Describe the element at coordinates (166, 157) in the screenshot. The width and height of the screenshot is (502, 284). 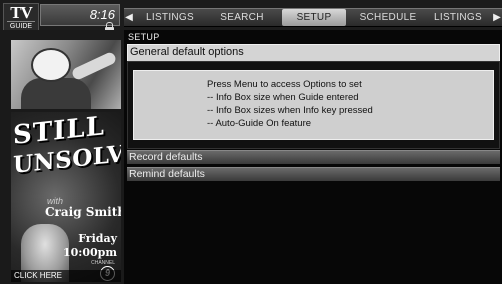
I see `section-title: Record defaults` at that location.